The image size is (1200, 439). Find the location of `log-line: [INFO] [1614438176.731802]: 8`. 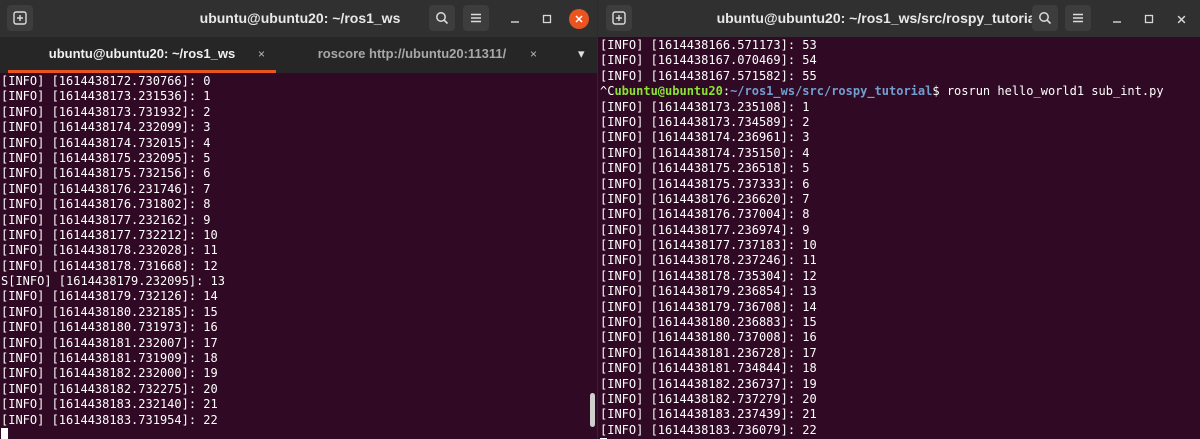

log-line: [INFO] [1614438176.731802]: 8 is located at coordinates (106, 204).